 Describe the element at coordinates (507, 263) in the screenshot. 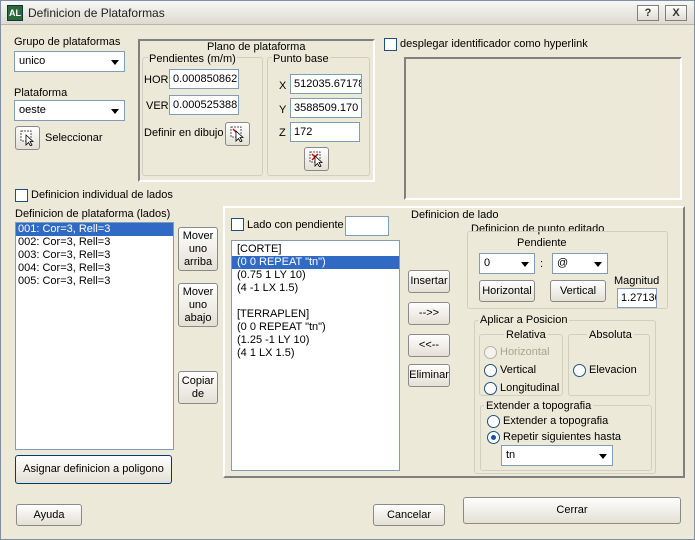

I see `pend-select: 0` at that location.